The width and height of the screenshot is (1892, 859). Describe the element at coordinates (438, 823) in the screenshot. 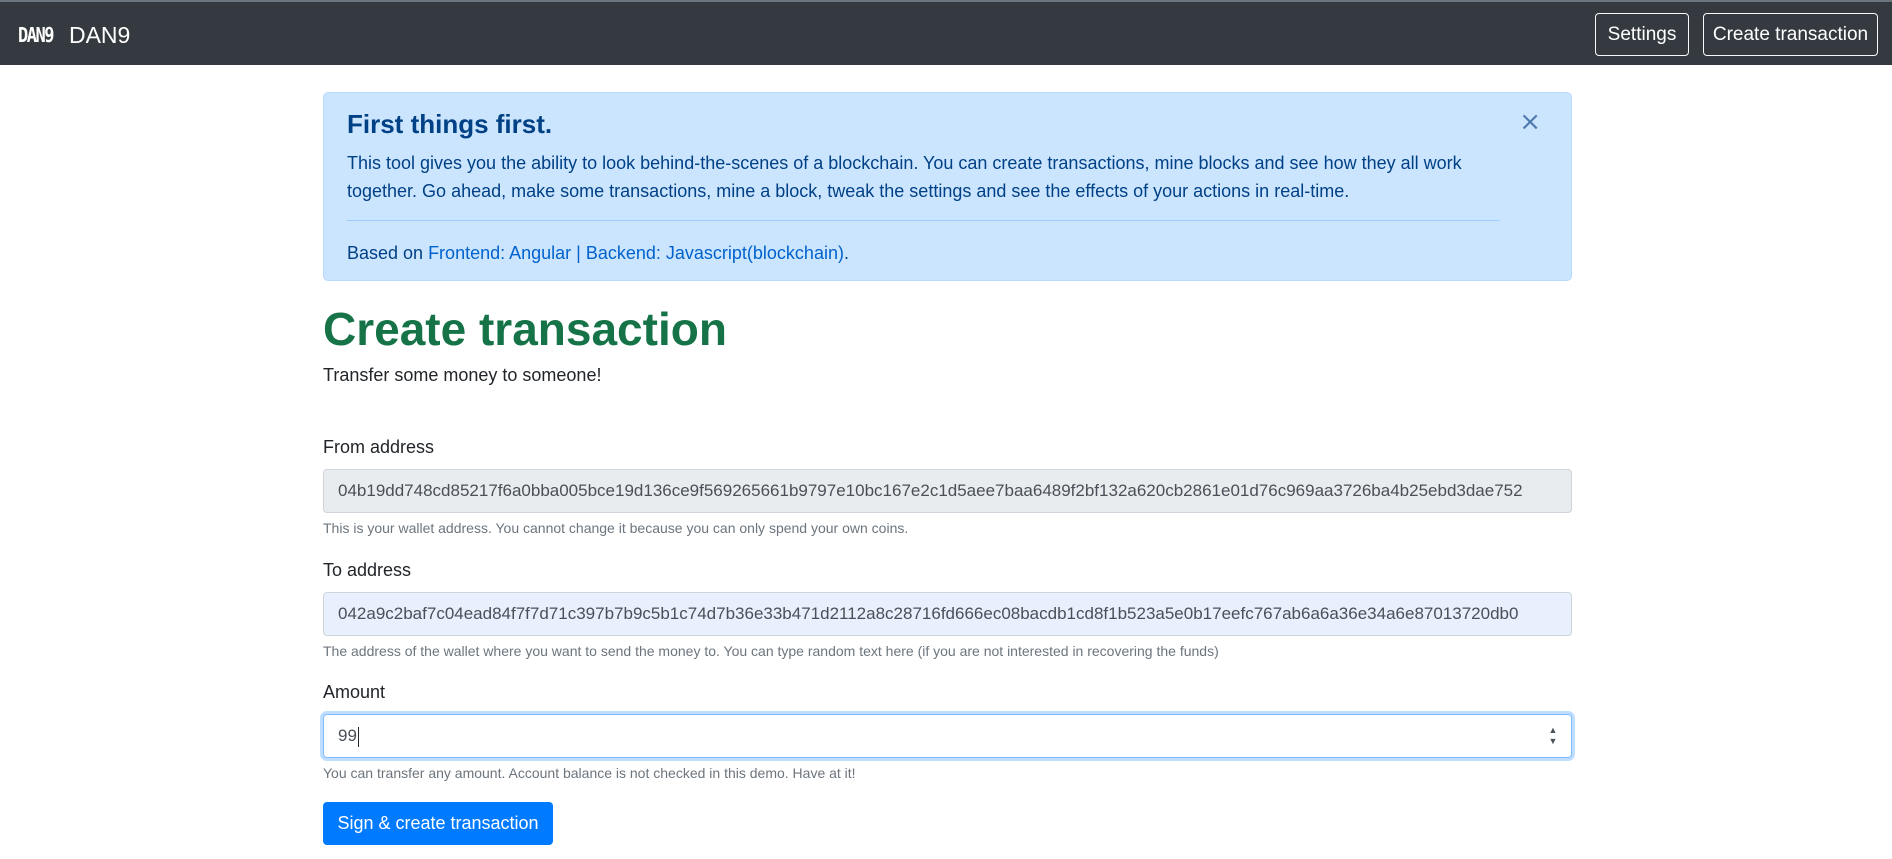

I see `sign-create-transaction-button: Sign & create transaction` at that location.